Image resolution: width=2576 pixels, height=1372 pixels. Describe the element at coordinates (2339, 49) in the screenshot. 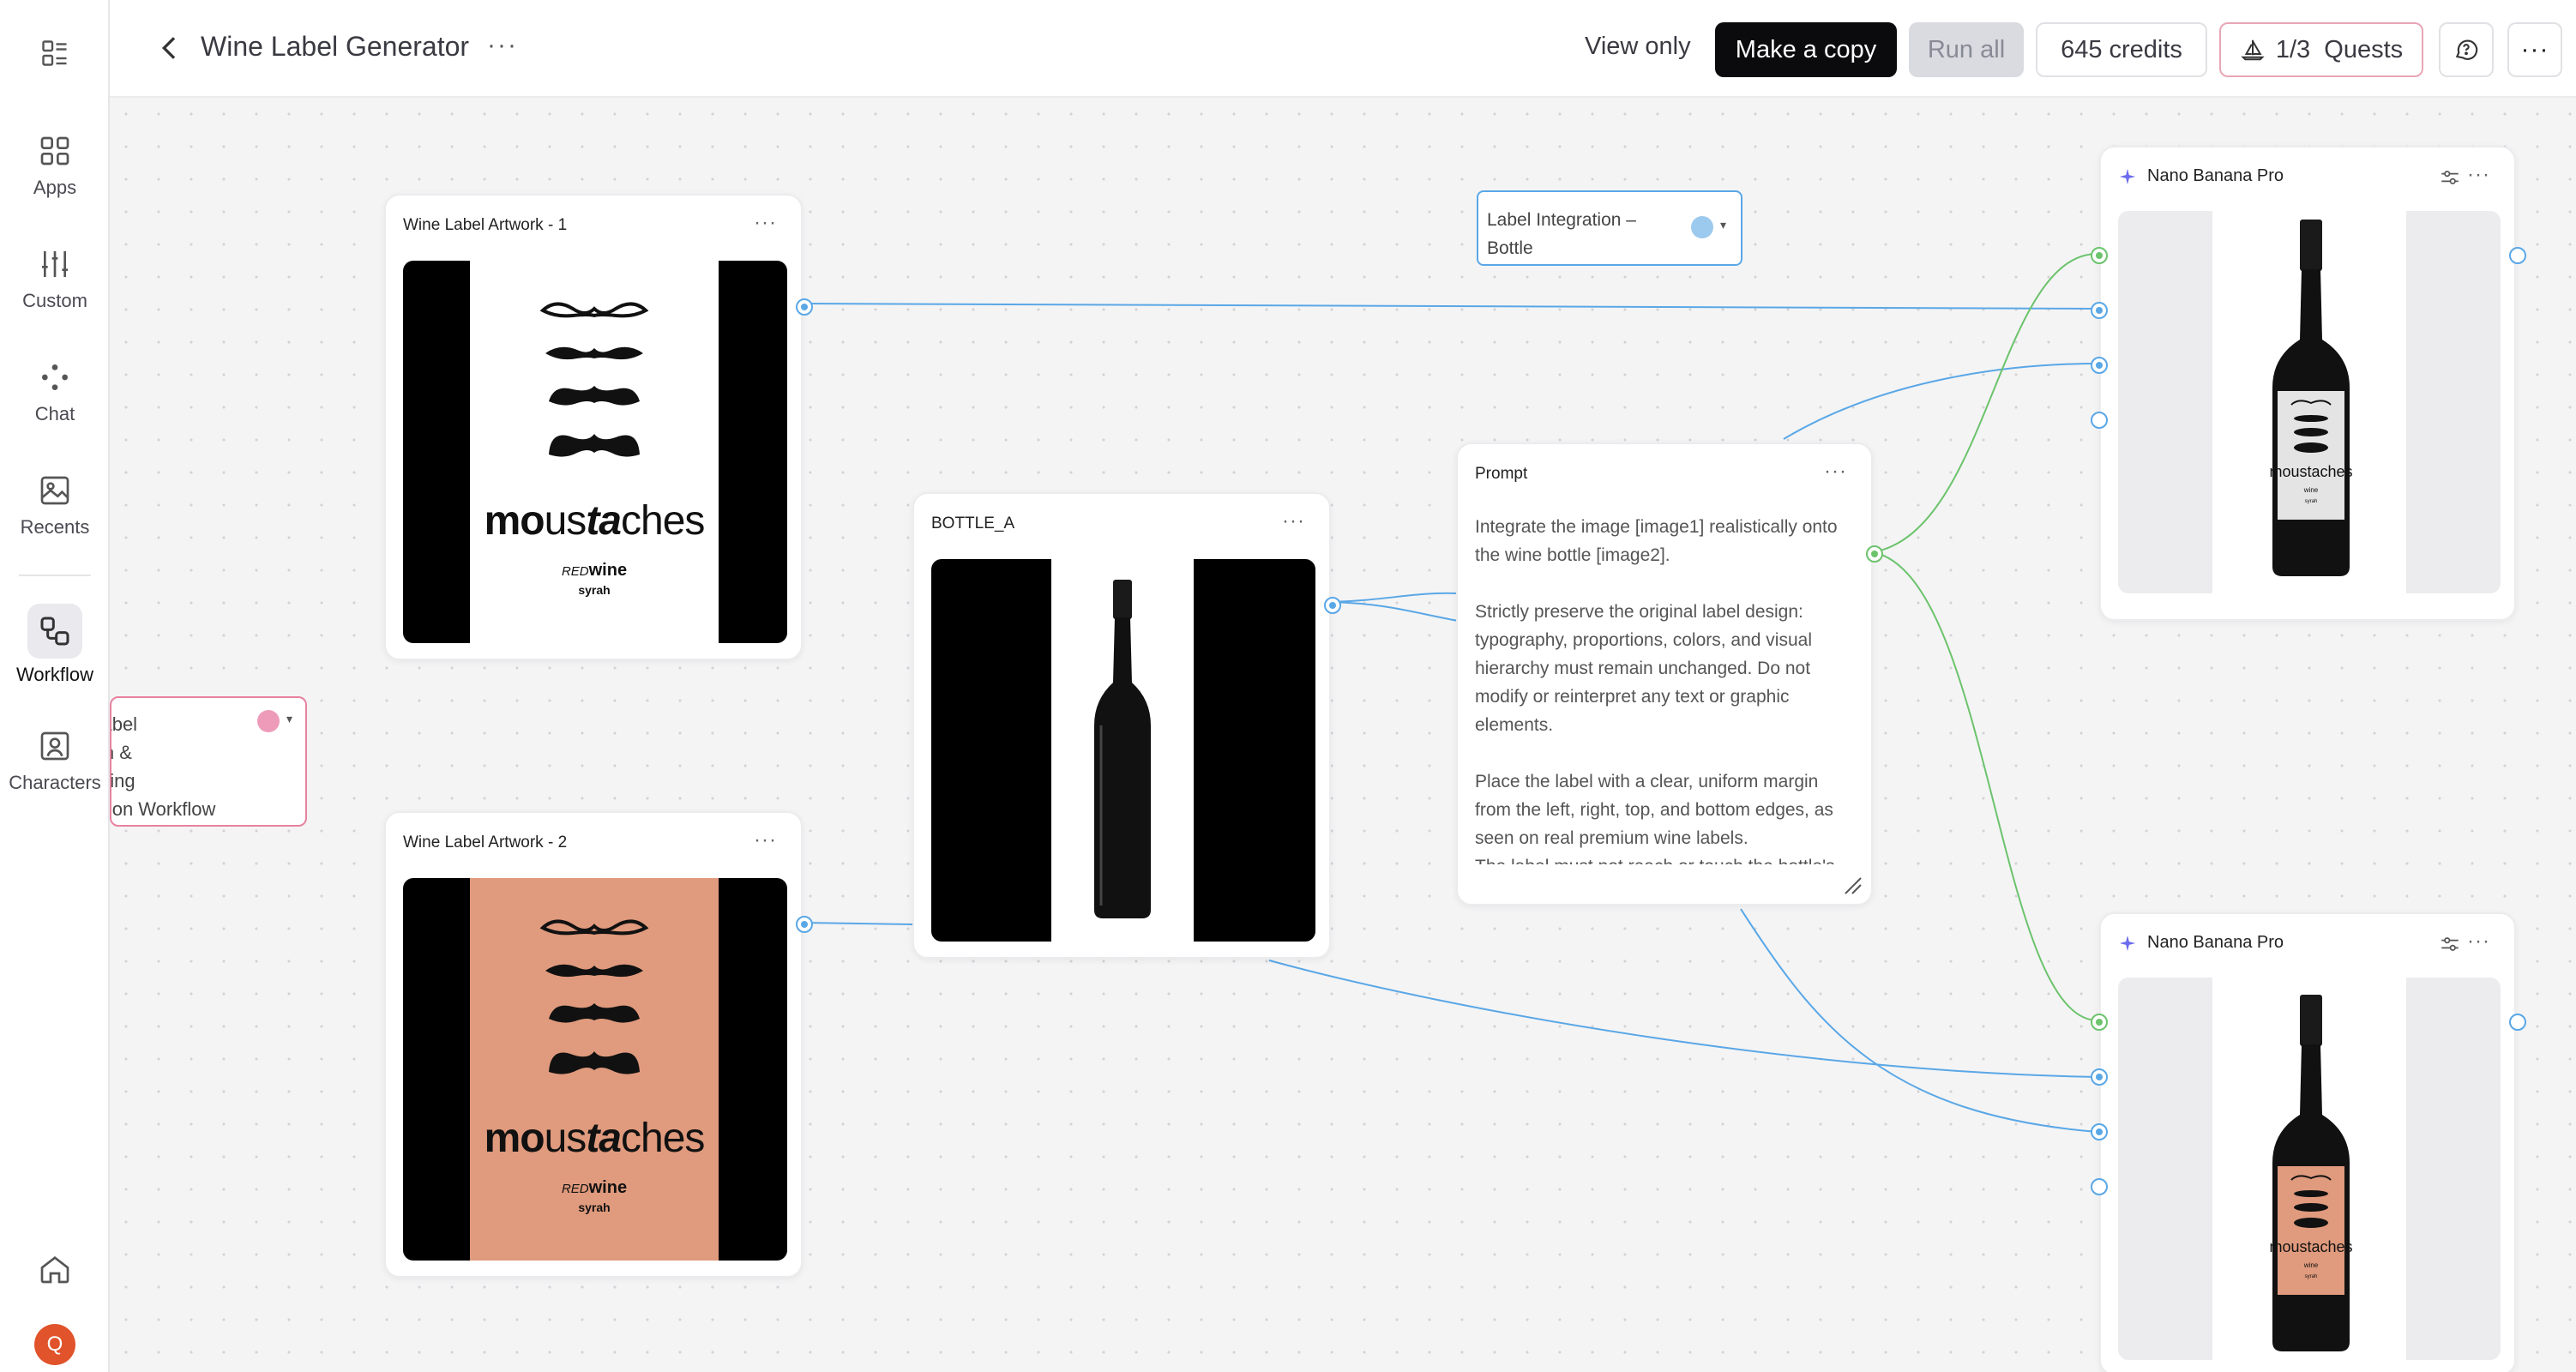

I see `quests-label: 1/3 Quests` at that location.